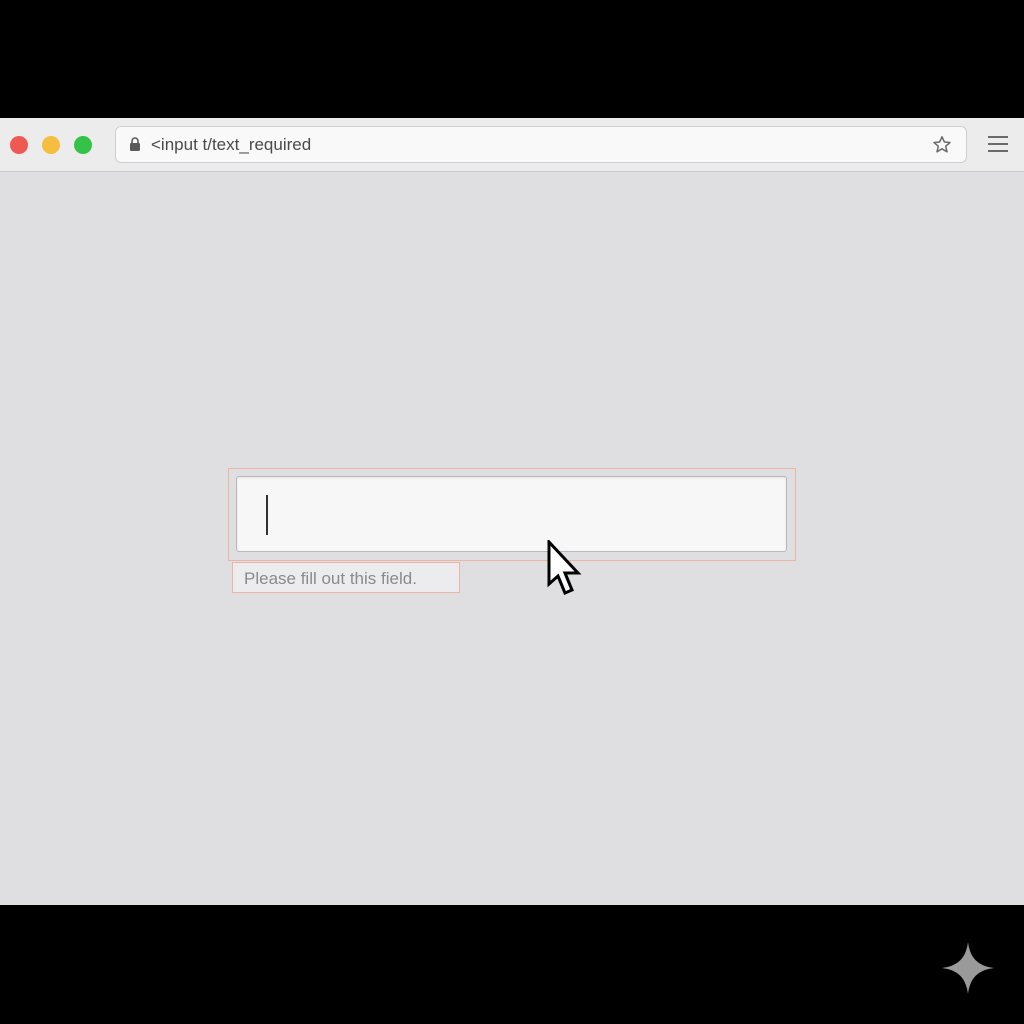  What do you see at coordinates (231, 144) in the screenshot?
I see `url-text: <input t/text_required` at bounding box center [231, 144].